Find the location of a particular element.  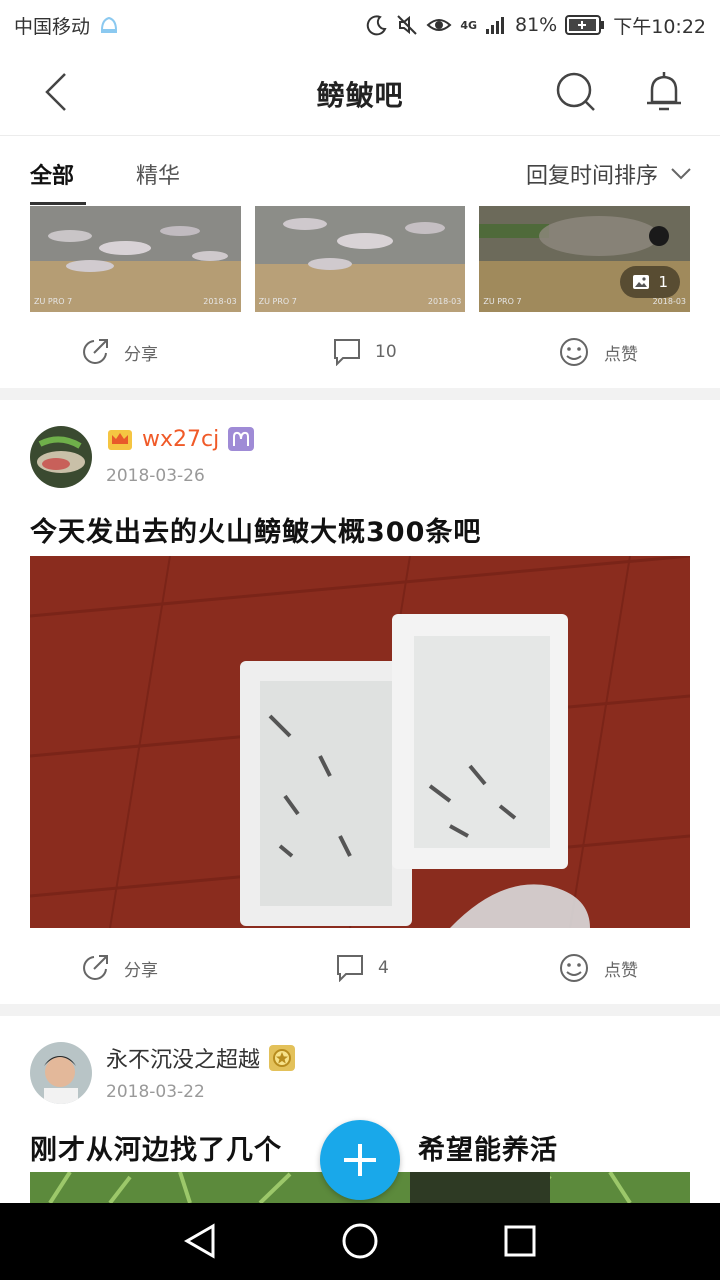

post-title-left: 刚才从河边找了几个 is located at coordinates (156, 1150).